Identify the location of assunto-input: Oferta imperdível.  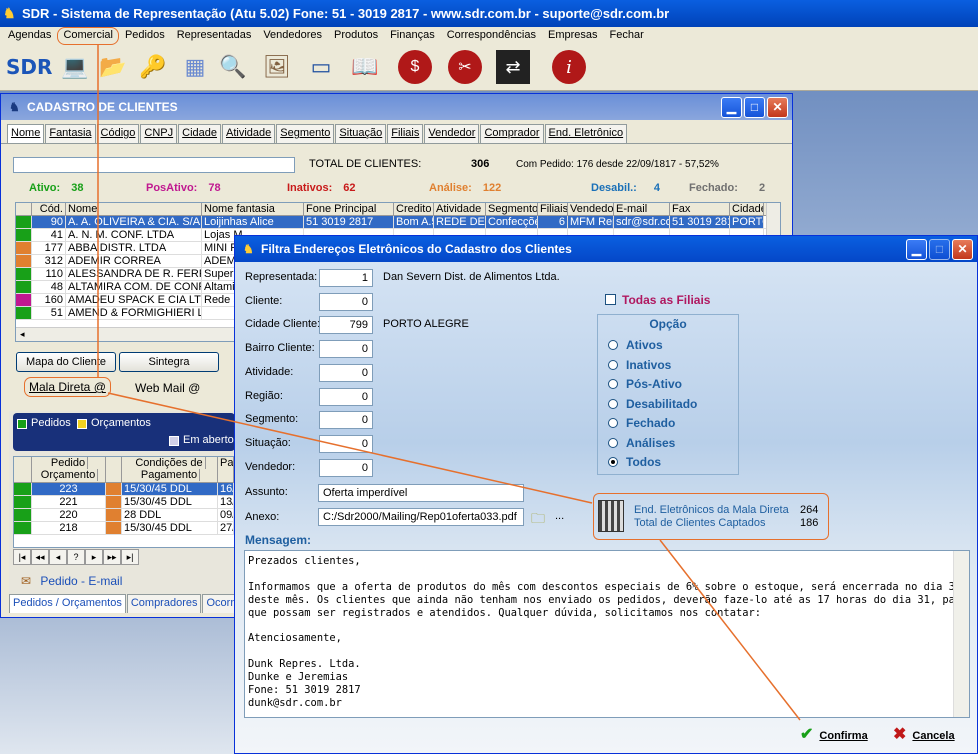
(421, 493).